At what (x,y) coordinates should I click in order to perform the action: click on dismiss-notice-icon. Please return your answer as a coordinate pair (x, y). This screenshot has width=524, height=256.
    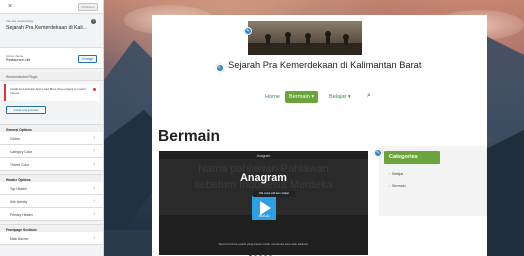
    Looking at the image, I should click on (94, 89).